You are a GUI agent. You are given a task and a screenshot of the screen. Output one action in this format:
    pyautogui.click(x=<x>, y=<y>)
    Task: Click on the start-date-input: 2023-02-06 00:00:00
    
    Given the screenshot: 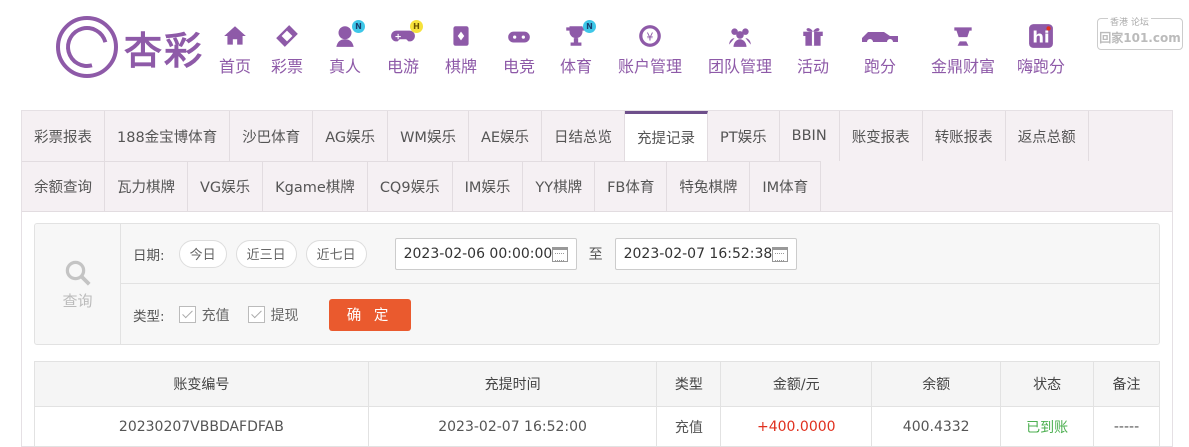 What is the action you would take?
    pyautogui.click(x=485, y=253)
    